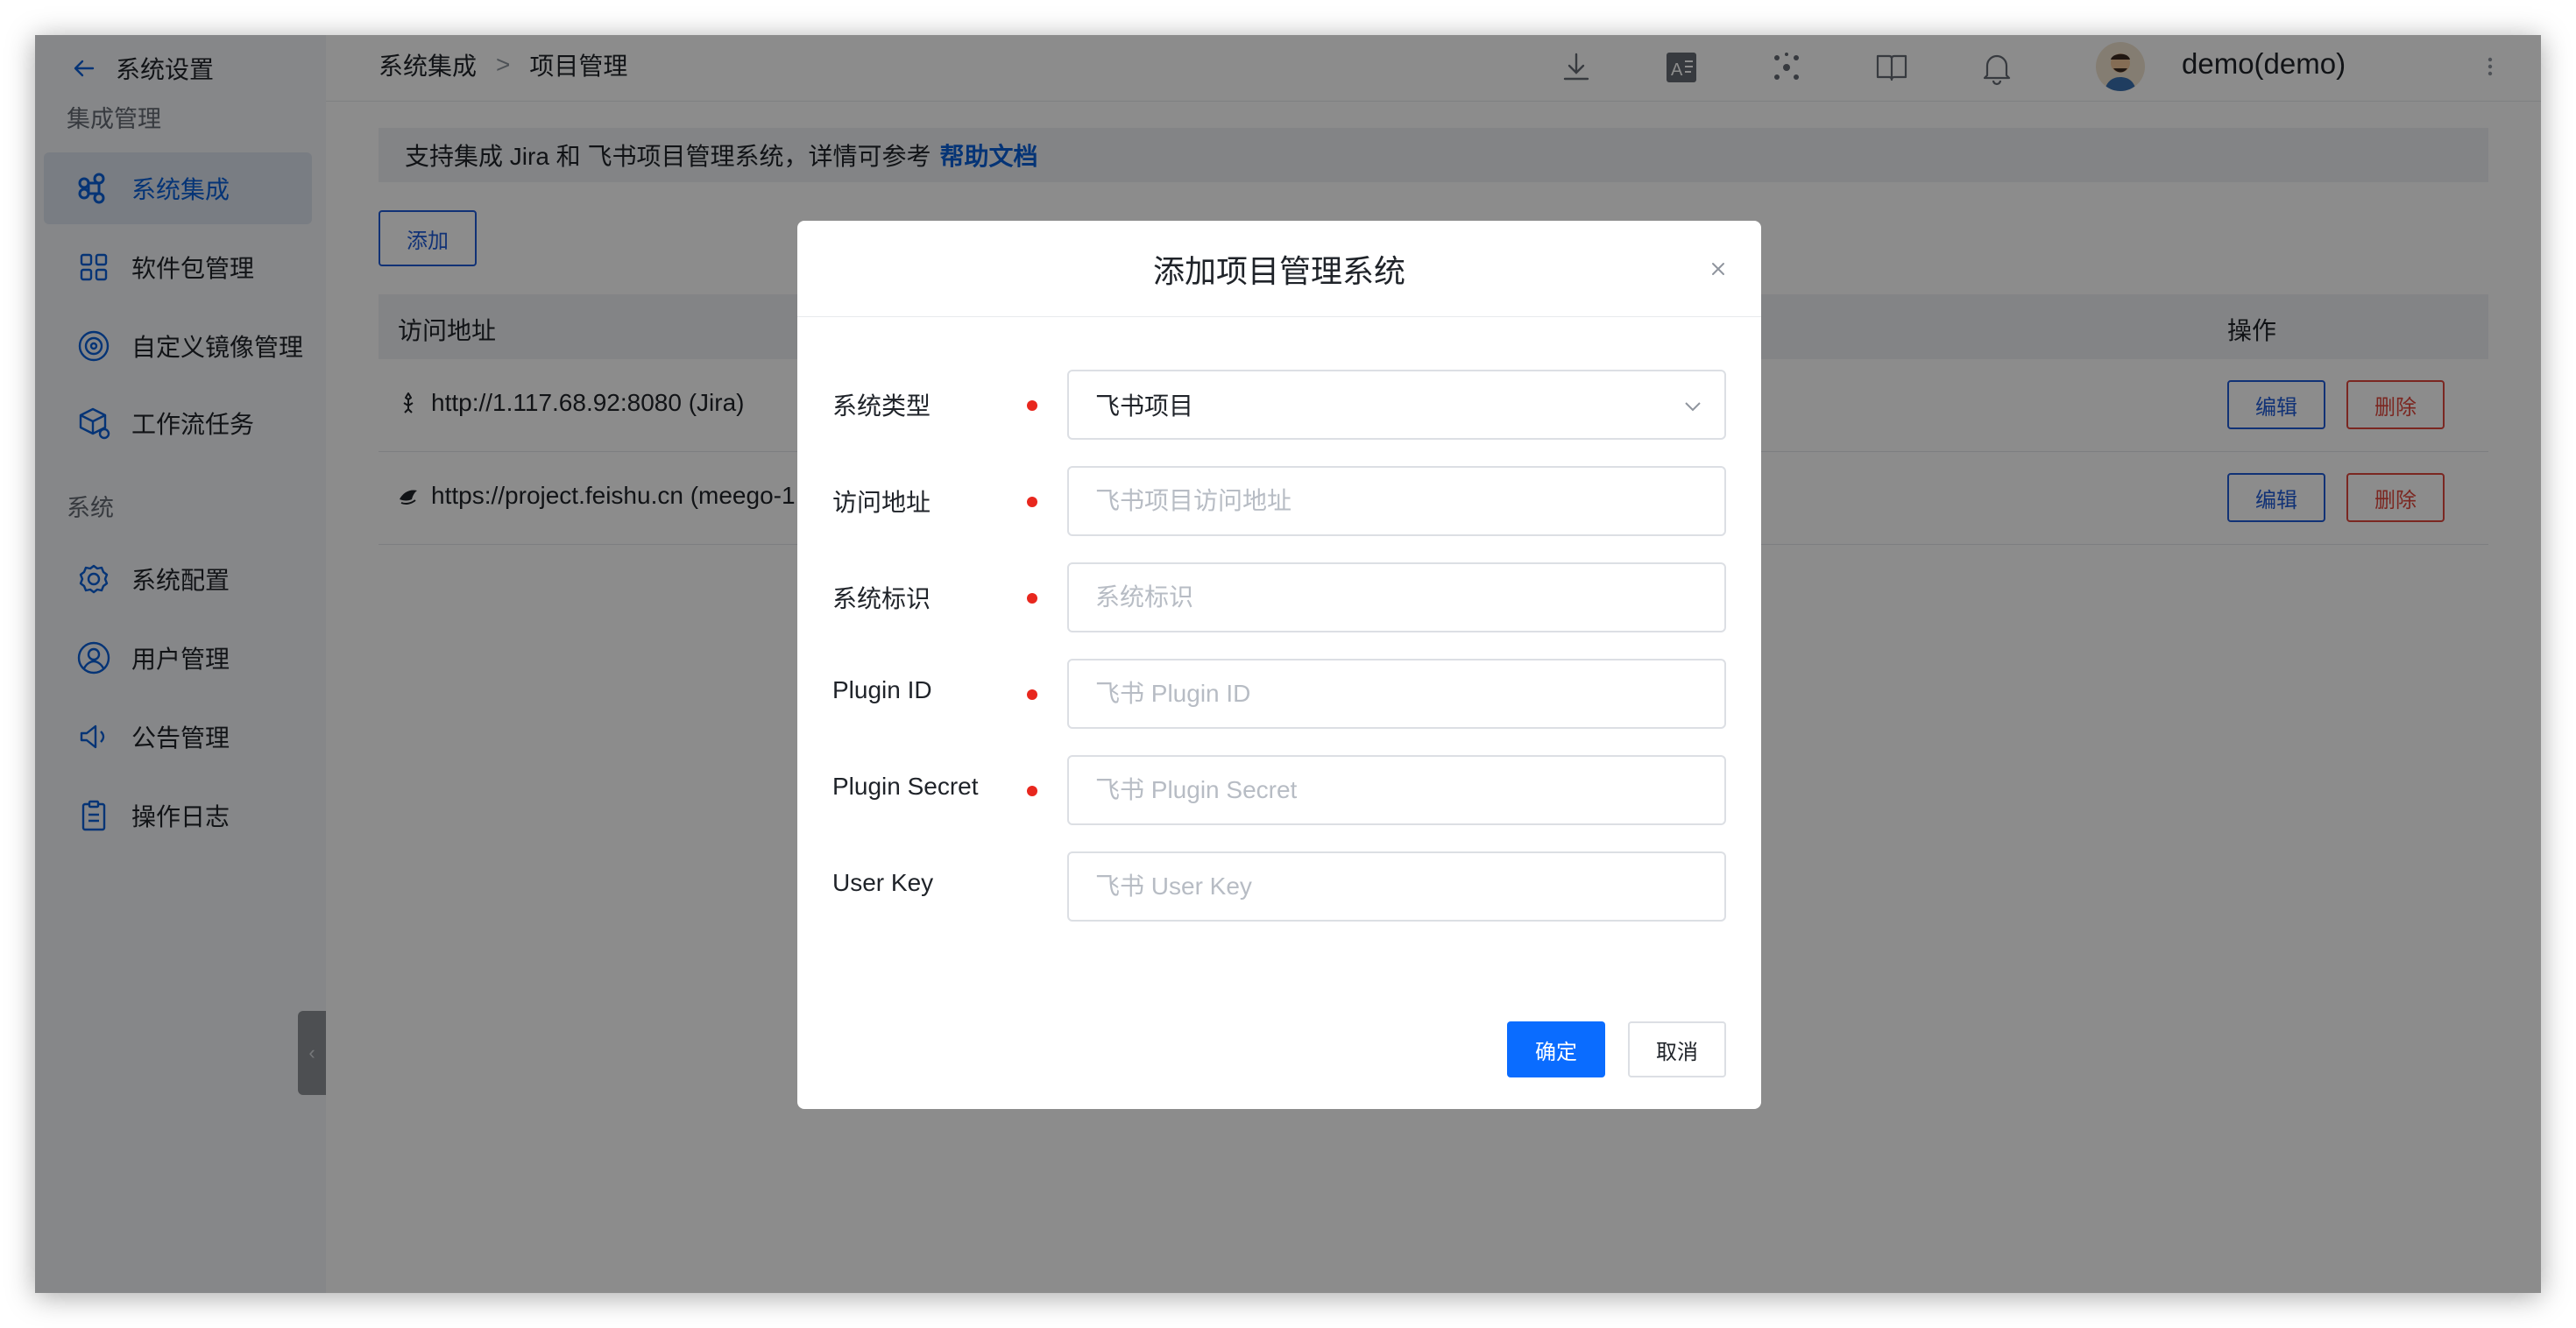  Describe the element at coordinates (1693, 407) in the screenshot. I see `chevron-down-icon` at that location.